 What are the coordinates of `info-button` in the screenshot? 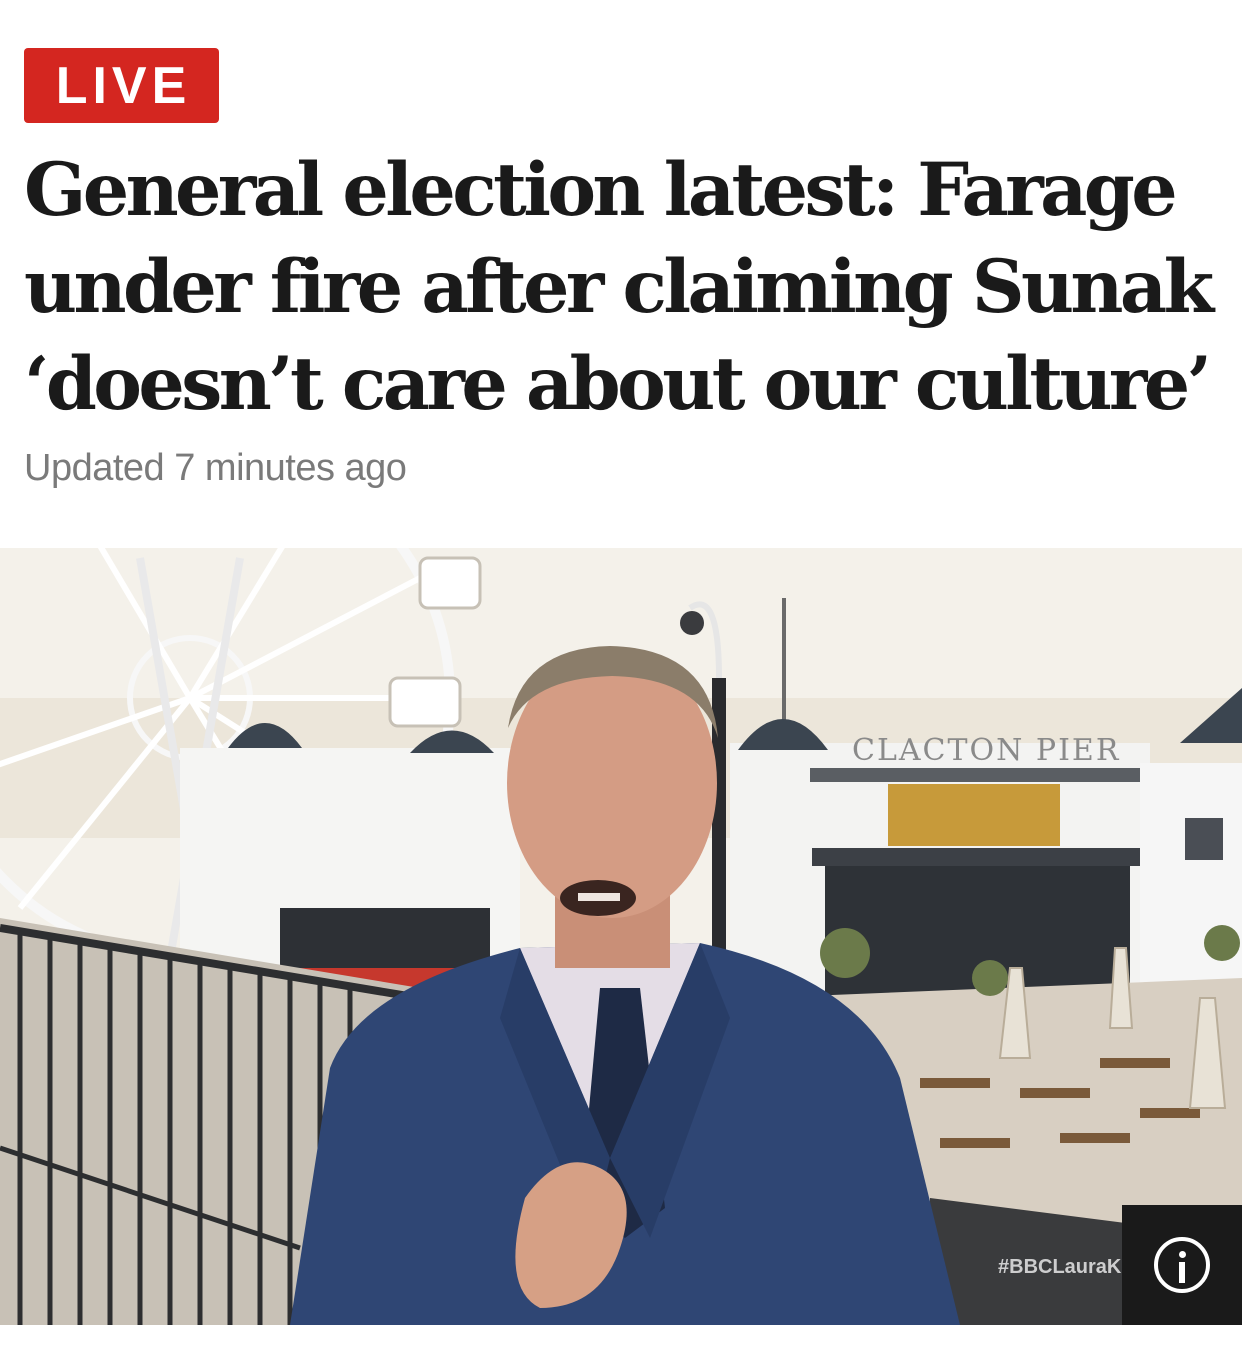 It's located at (1182, 1265).